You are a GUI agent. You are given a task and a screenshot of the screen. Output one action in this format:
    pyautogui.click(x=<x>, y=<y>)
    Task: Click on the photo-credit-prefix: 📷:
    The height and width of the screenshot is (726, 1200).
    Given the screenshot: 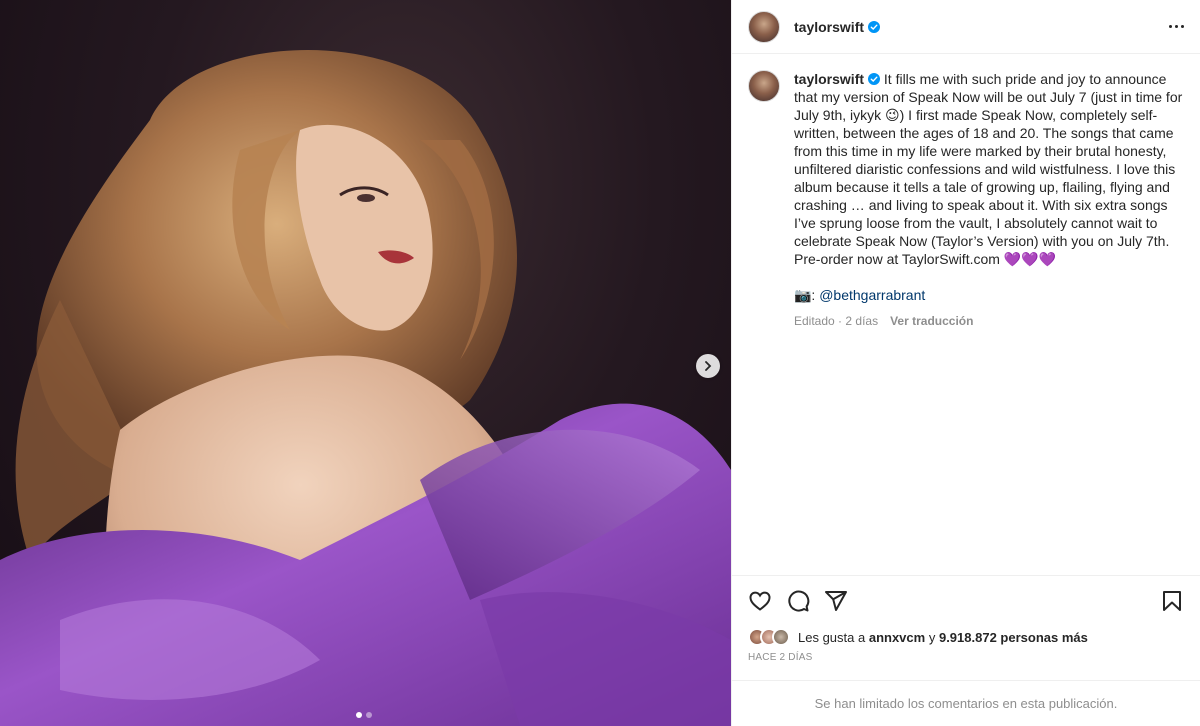 What is the action you would take?
    pyautogui.click(x=805, y=295)
    